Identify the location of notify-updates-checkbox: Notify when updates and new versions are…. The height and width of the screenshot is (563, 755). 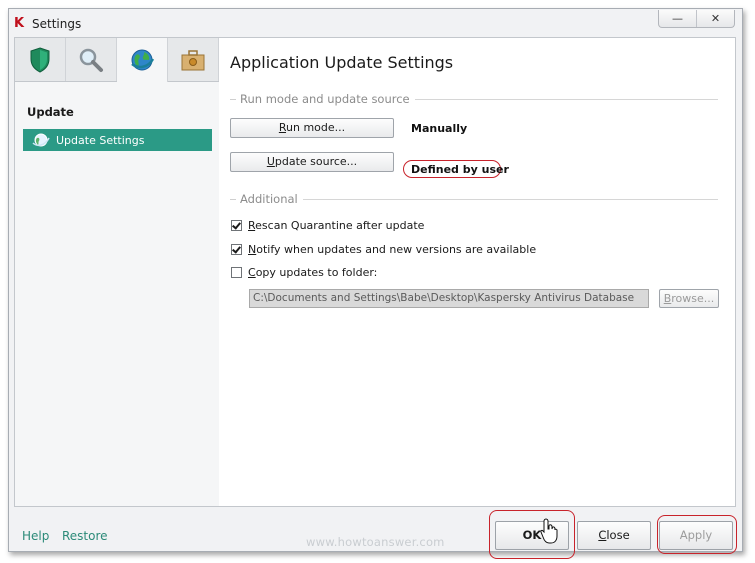
(383, 249).